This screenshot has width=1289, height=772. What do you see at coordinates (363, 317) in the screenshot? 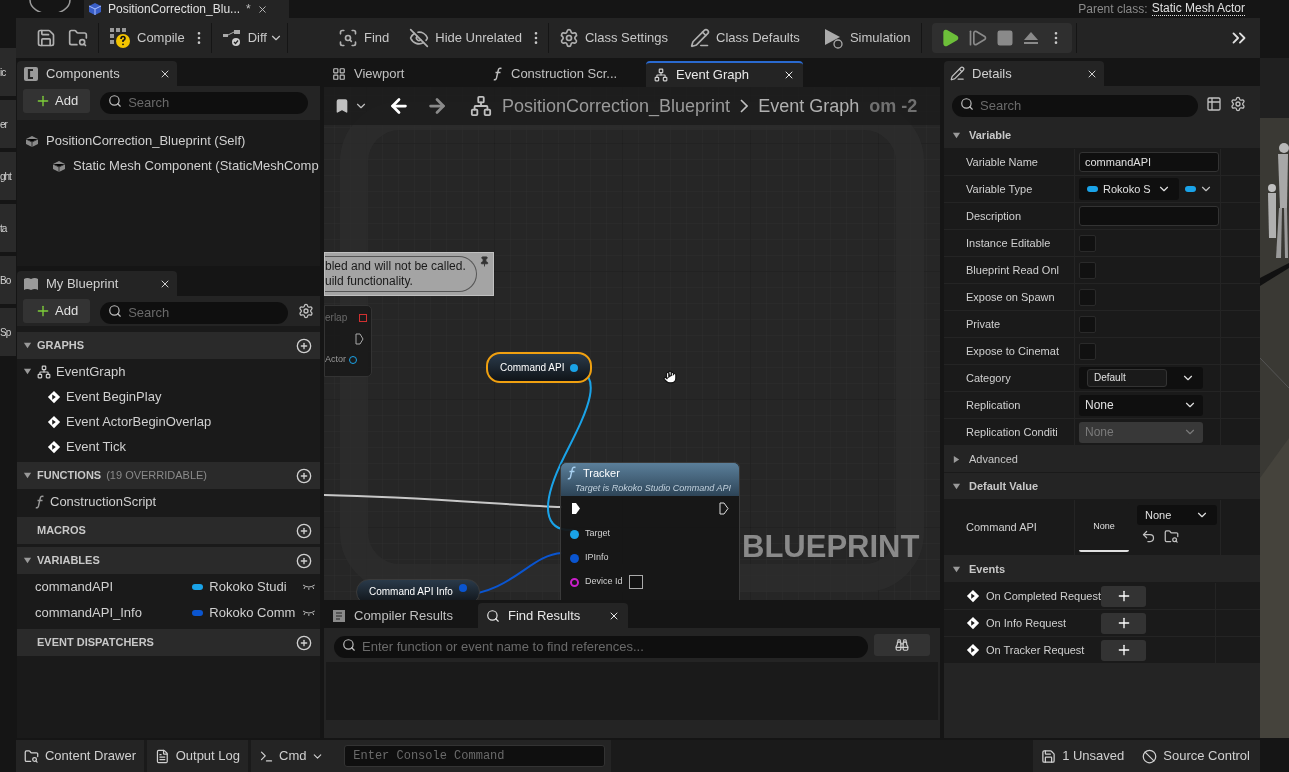
I see `delegate-pin-icon` at bounding box center [363, 317].